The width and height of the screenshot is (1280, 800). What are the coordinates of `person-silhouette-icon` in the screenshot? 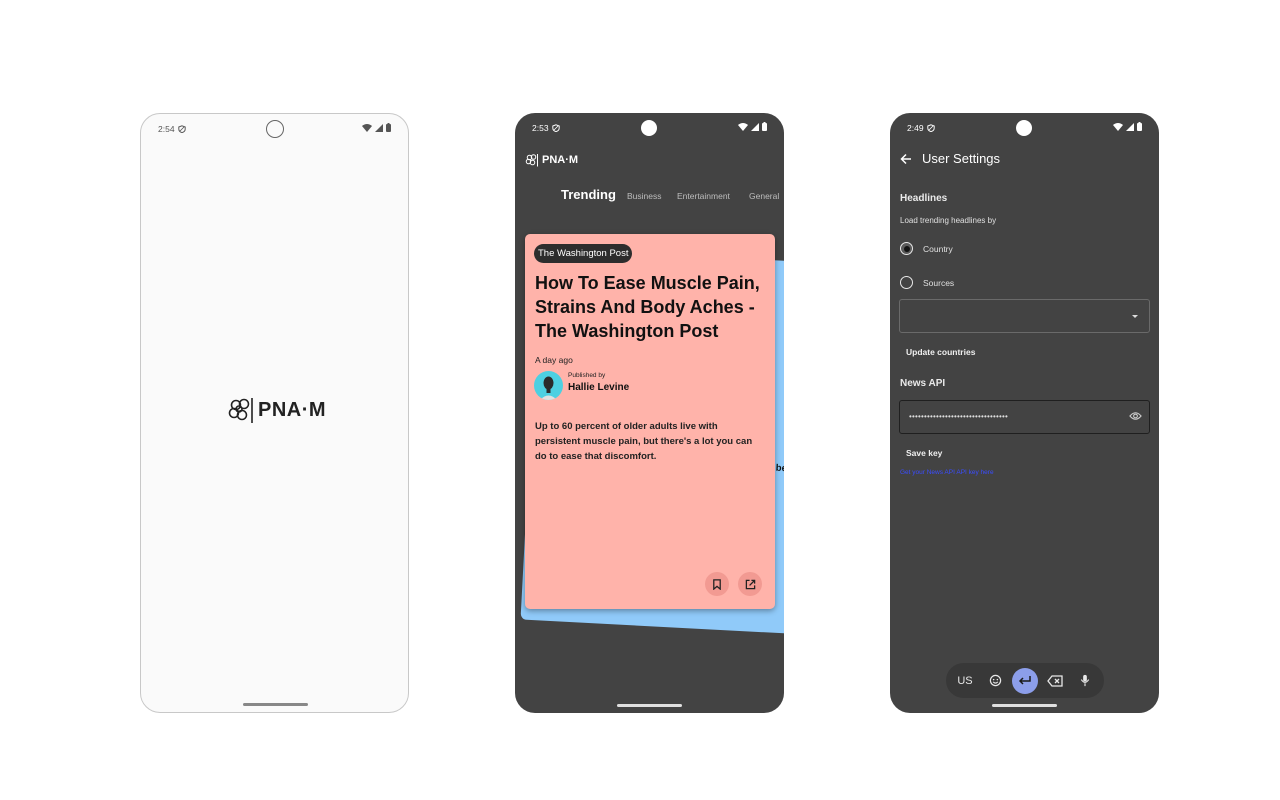 It's located at (548, 388).